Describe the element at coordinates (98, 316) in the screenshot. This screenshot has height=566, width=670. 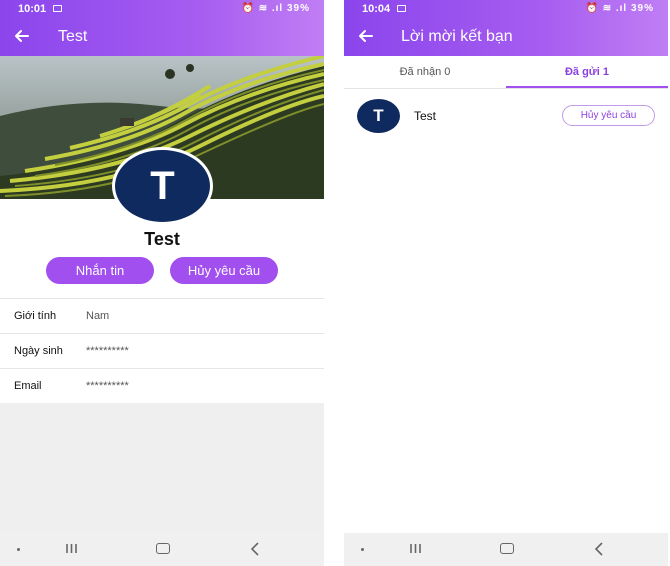
I see `info-value: Nam` at that location.